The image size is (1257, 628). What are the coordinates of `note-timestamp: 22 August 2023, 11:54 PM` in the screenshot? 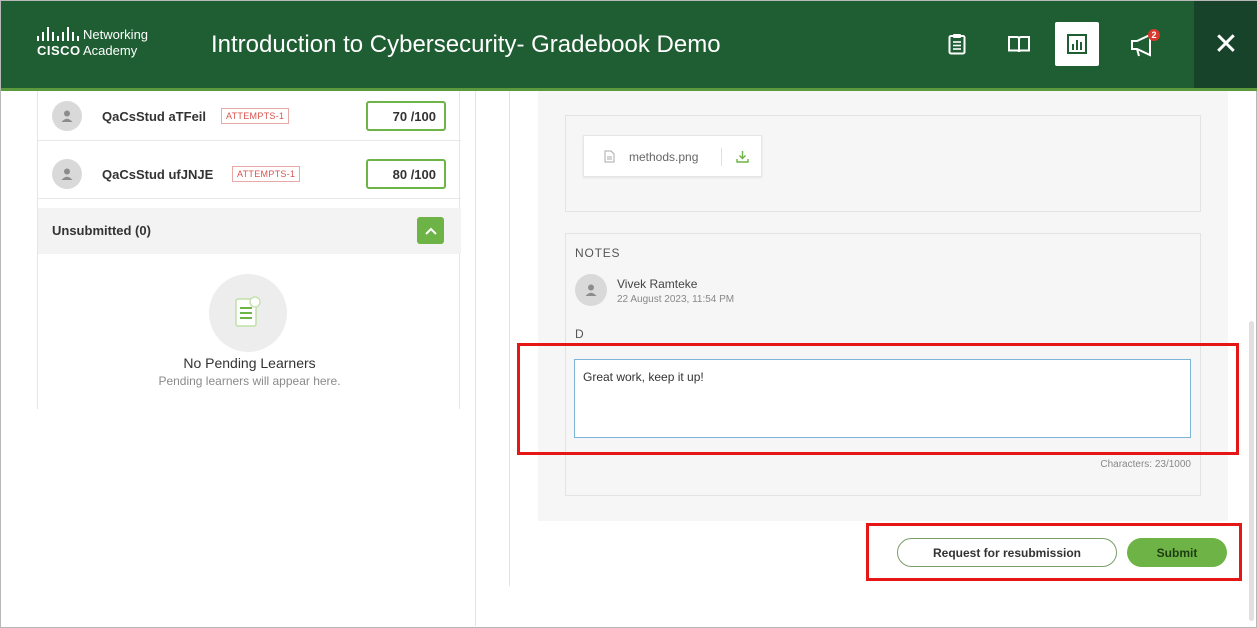 It's located at (676, 299).